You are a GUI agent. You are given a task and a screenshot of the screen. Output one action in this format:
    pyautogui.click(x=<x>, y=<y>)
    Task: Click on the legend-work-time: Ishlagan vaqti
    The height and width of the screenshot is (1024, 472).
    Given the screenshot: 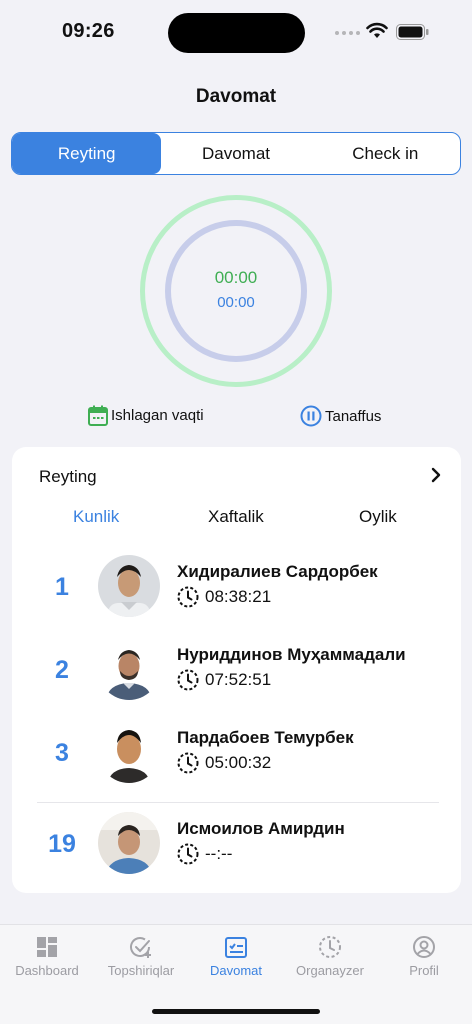 What is the action you would take?
    pyautogui.click(x=146, y=415)
    